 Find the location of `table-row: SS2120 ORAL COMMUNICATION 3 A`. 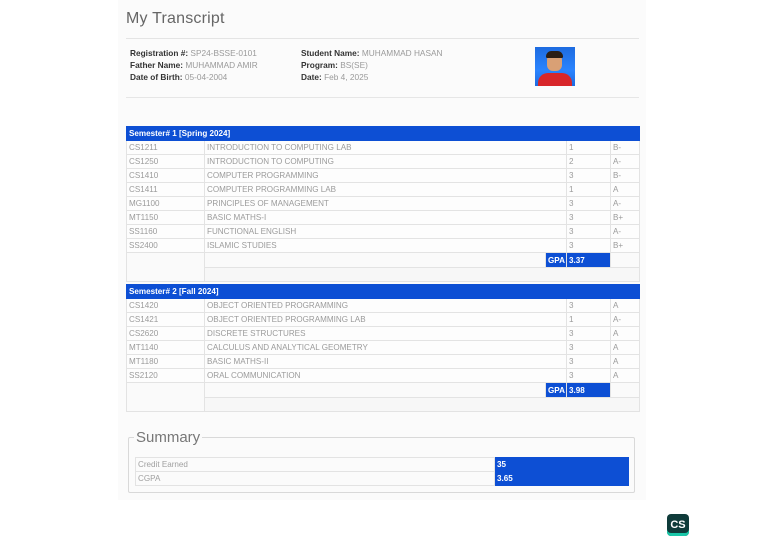

table-row: SS2120 ORAL COMMUNICATION 3 A is located at coordinates (383, 375).